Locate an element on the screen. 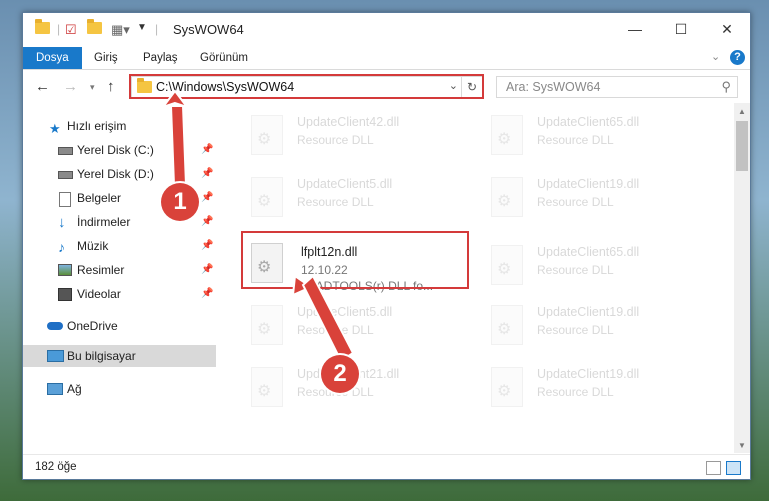  arrow-2-shaft is located at coordinates (328, 318).